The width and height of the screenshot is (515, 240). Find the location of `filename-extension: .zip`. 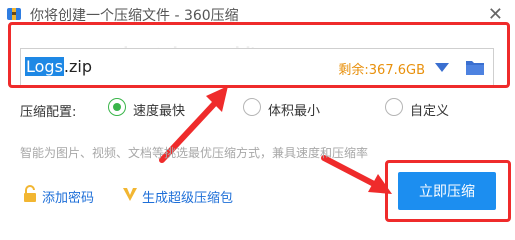

filename-extension: .zip is located at coordinates (78, 66).